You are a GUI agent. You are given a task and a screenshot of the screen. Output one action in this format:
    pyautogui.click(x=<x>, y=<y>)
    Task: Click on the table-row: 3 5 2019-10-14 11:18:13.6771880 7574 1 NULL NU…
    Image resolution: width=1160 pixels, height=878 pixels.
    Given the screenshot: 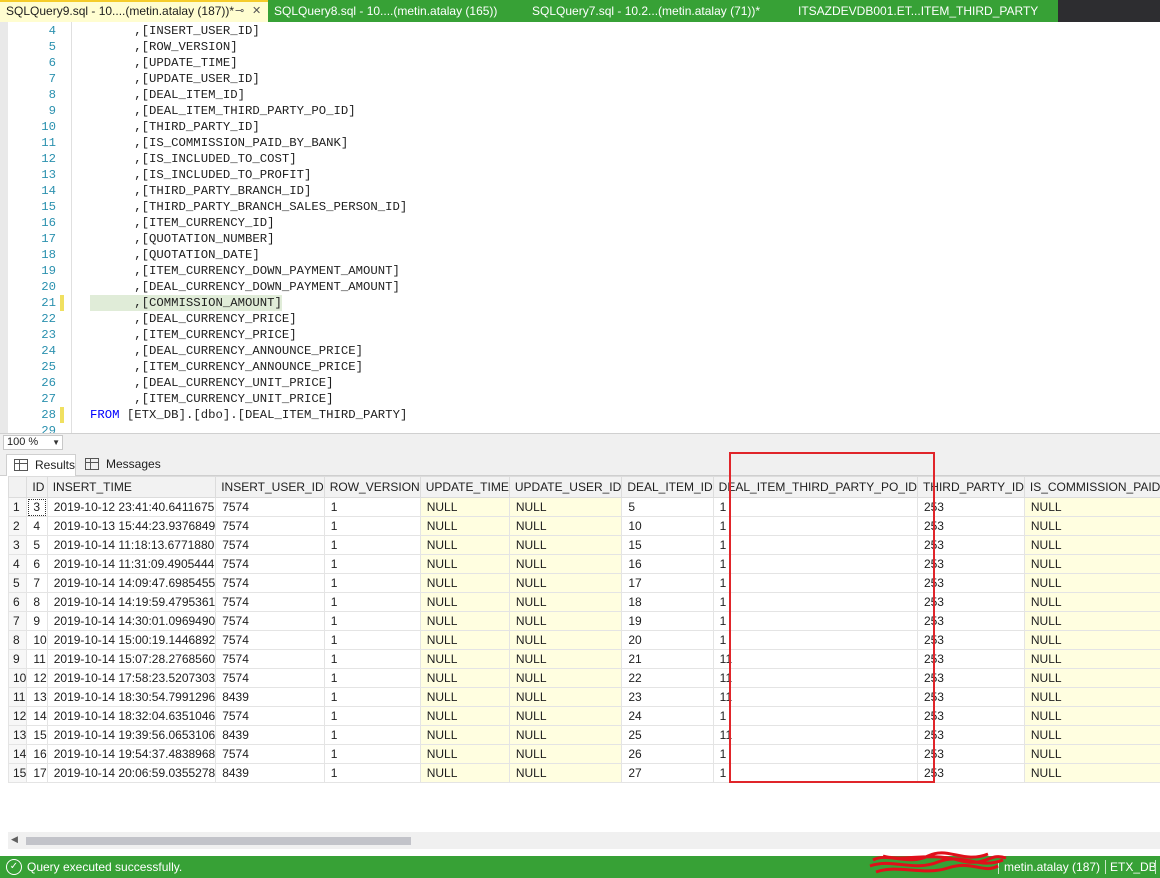 What is the action you would take?
    pyautogui.click(x=583, y=545)
    